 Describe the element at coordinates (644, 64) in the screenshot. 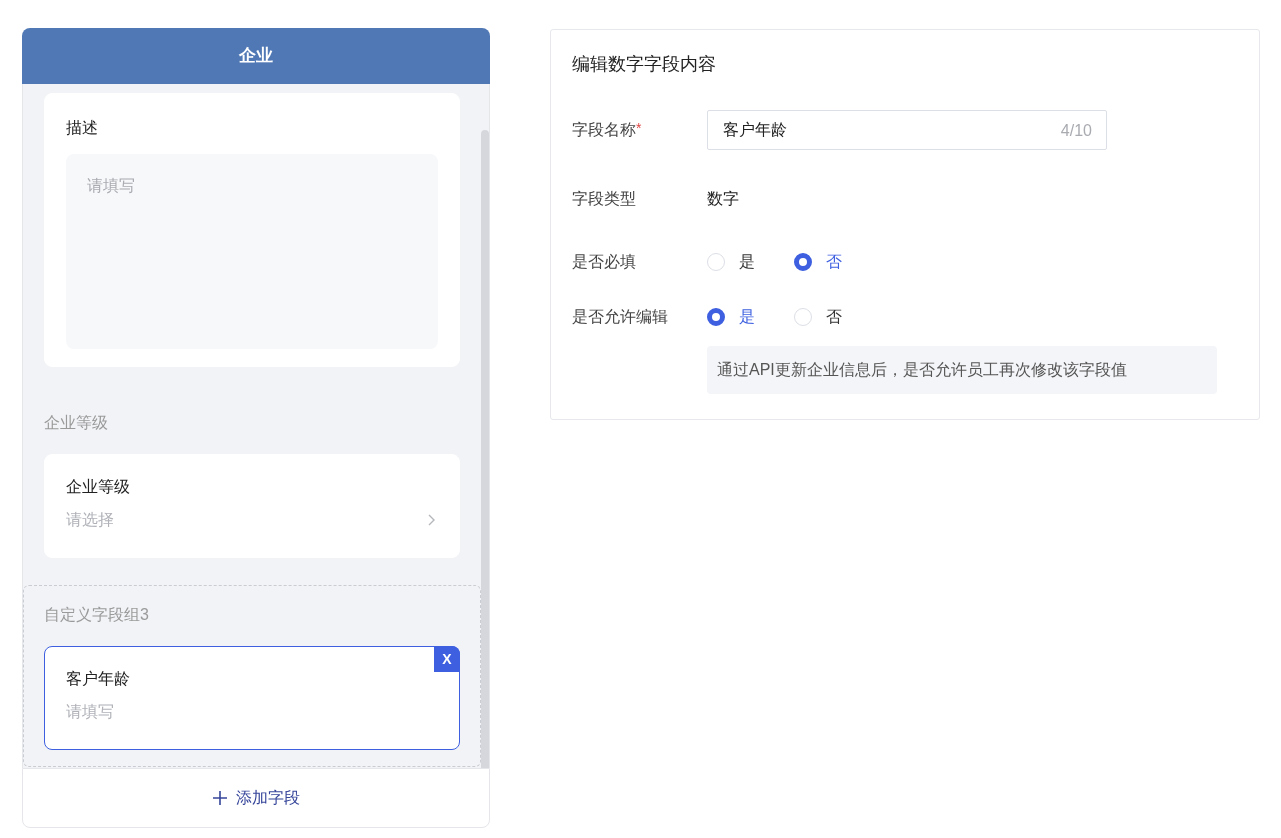

I see `panel-title: 编辑数字字段内容` at that location.